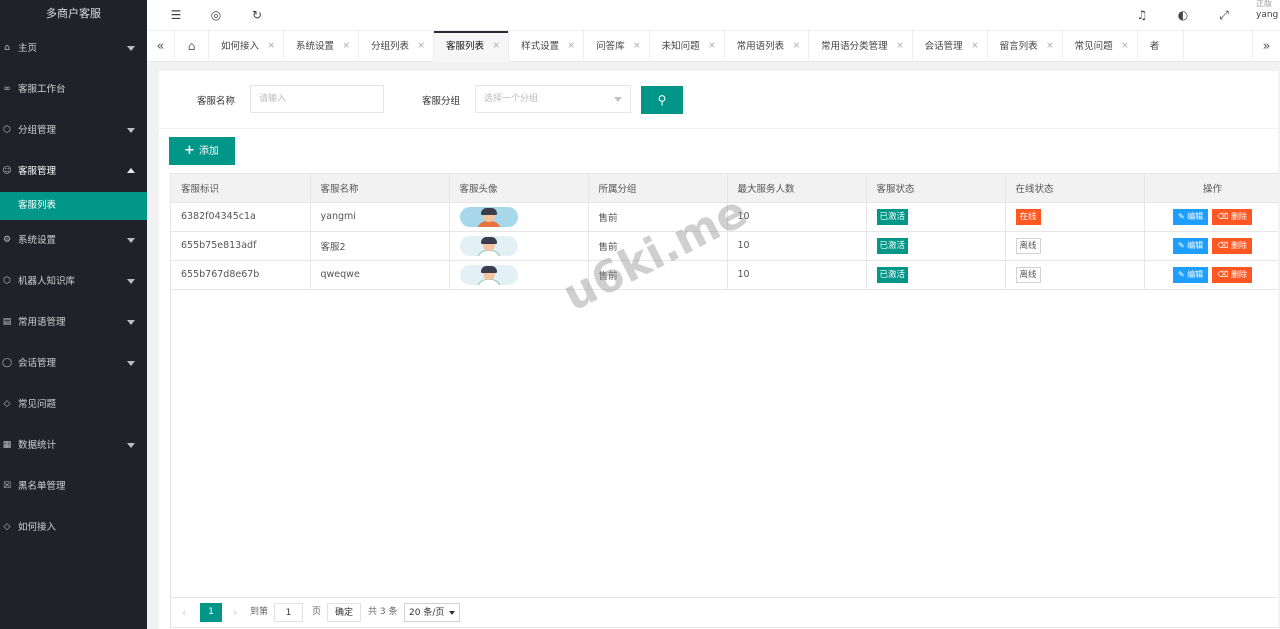 The image size is (1280, 629). What do you see at coordinates (680, 46) in the screenshot?
I see `tab-label: 未知问题` at bounding box center [680, 46].